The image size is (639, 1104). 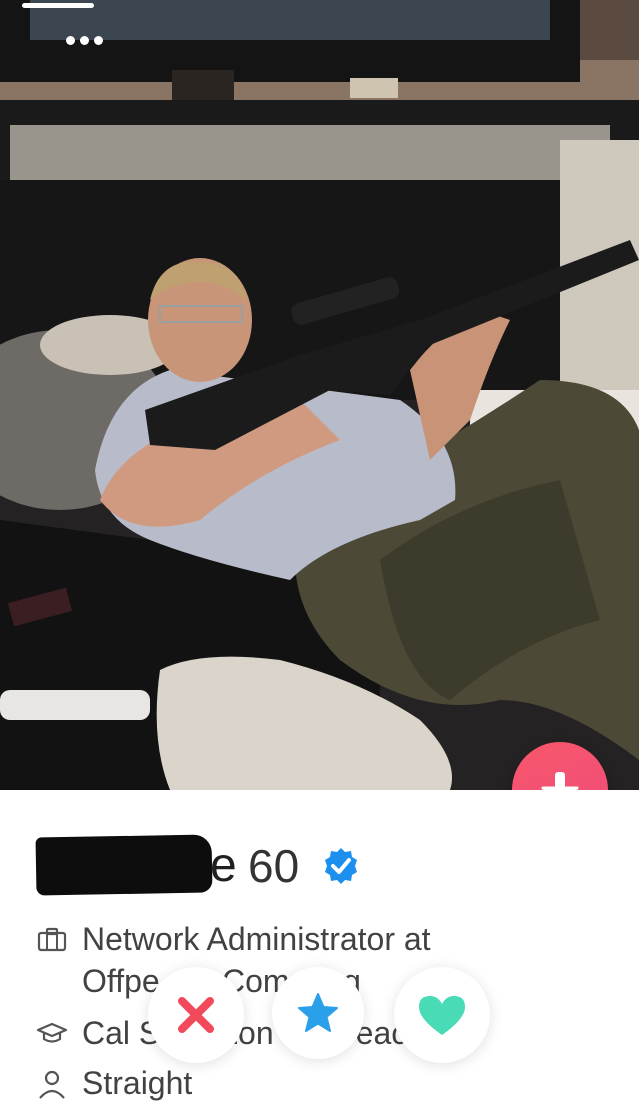 I want to click on orientation-text: Straight, so click(x=137, y=1083).